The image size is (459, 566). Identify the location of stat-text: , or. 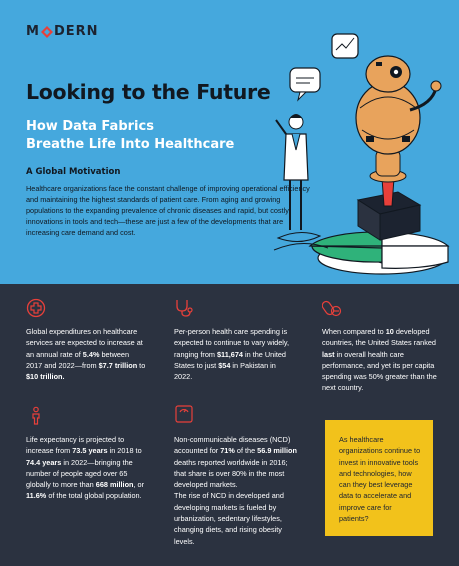
(139, 485).